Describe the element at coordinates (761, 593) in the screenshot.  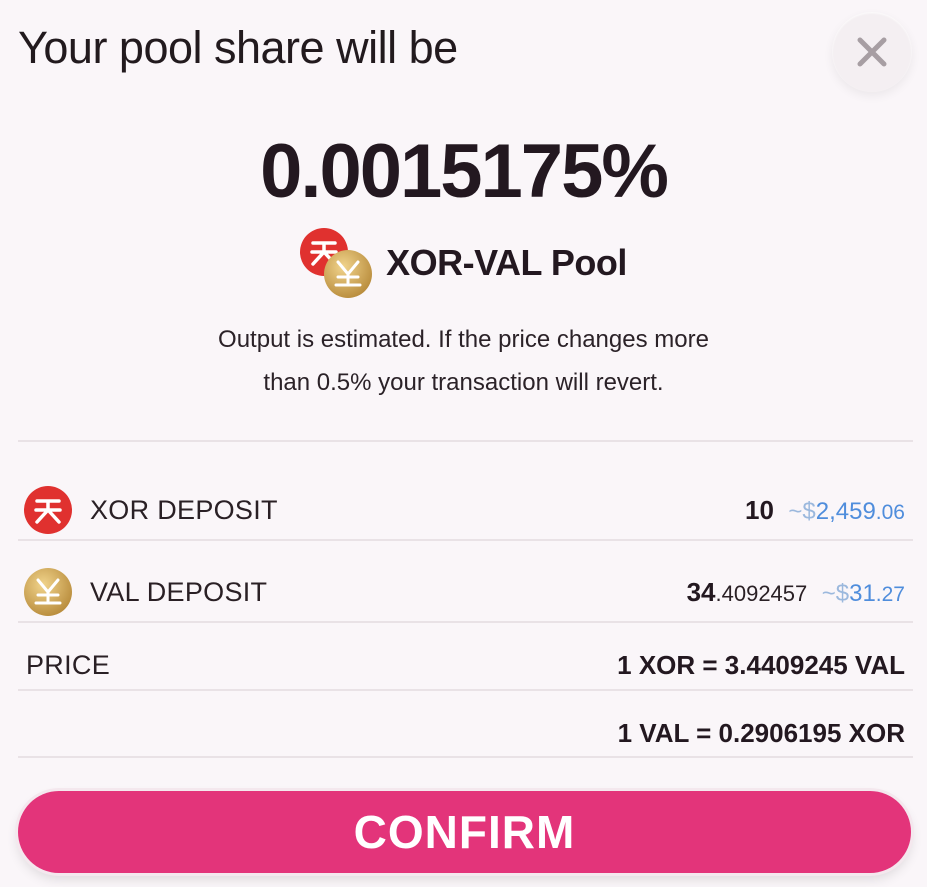
I see `val-amount-dec: .4092457` at that location.